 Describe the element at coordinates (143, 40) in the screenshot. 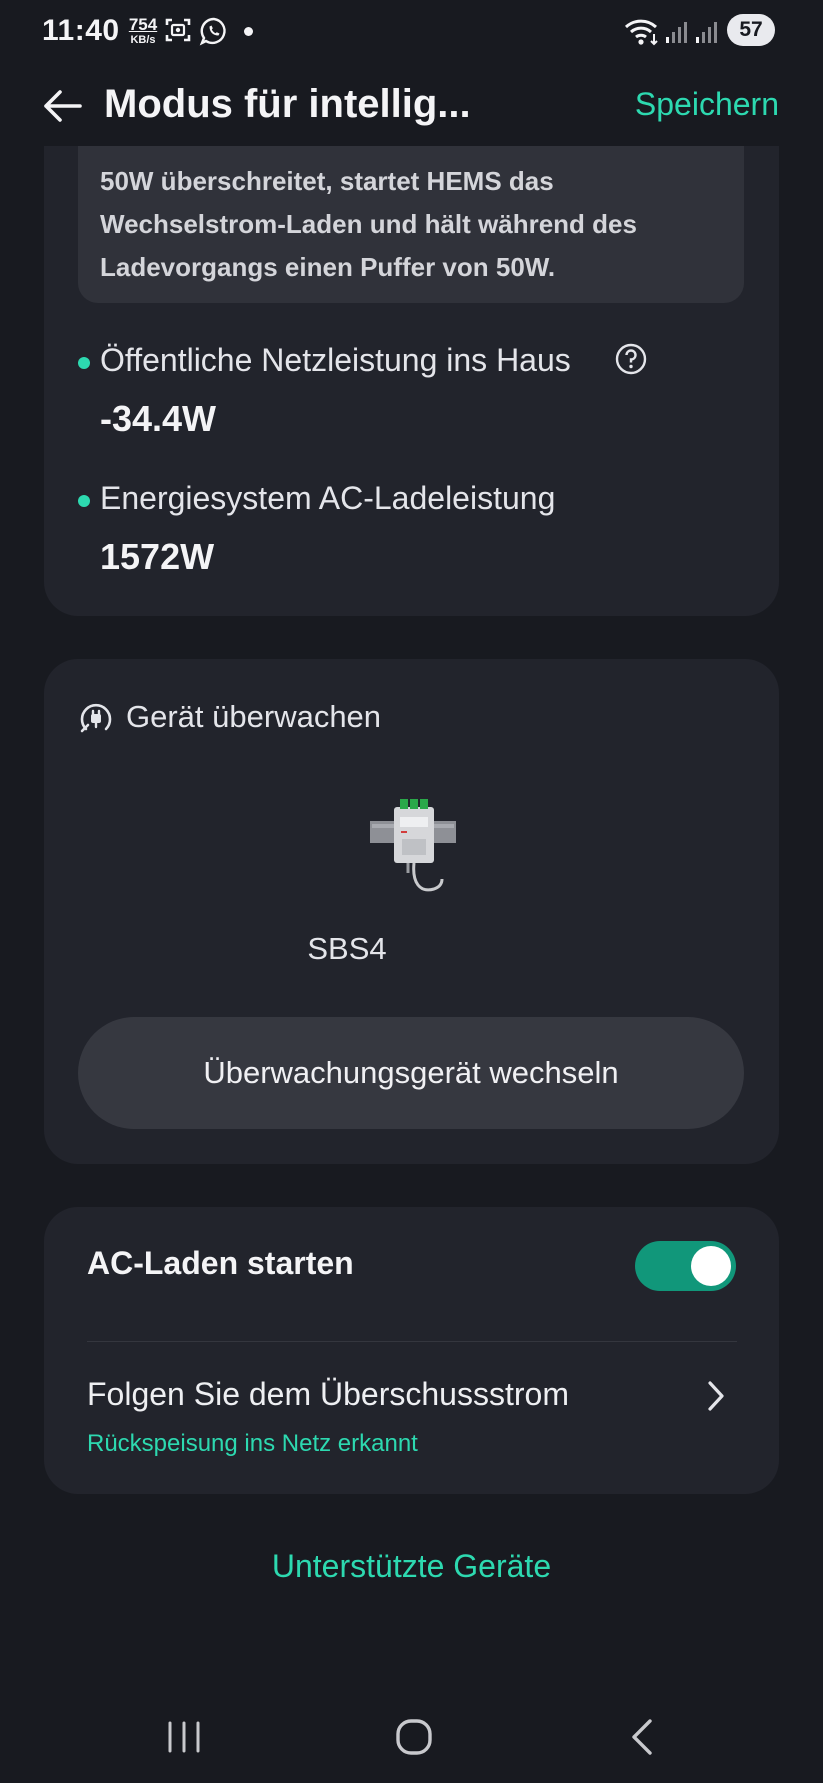

I see `network-speed-unit: KB/s` at that location.